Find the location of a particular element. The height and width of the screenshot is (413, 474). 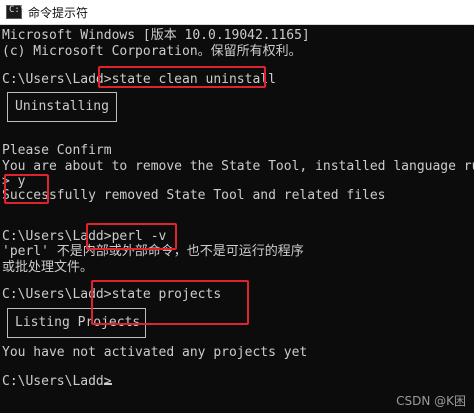

terminal-icon: C:\ is located at coordinates (15, 12).